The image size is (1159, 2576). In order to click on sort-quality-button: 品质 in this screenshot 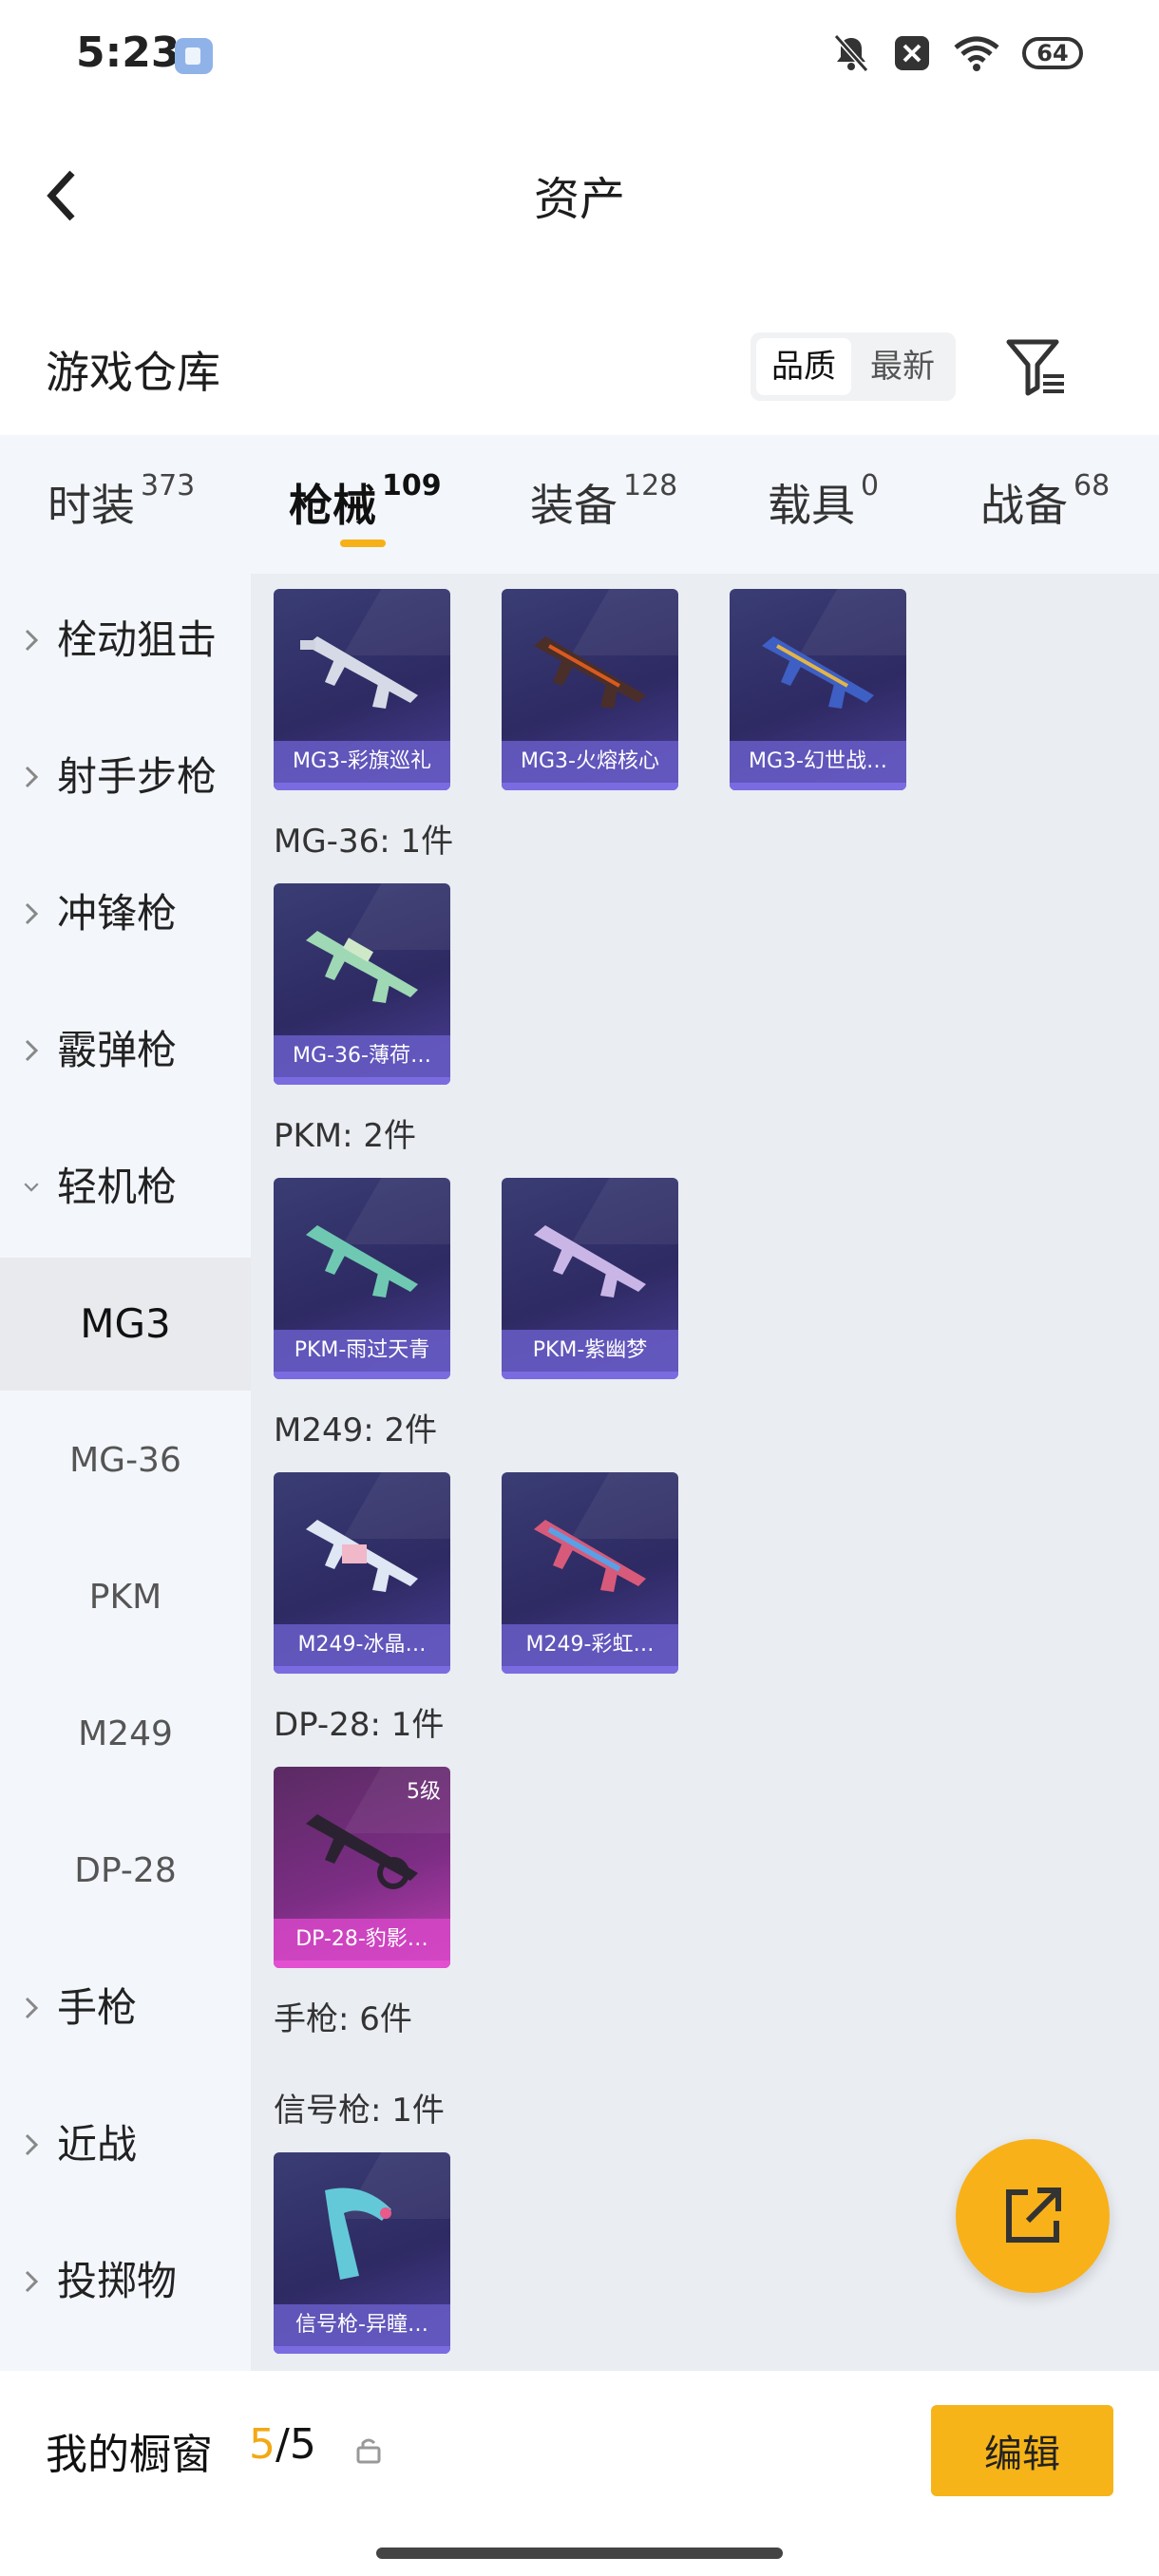, I will do `click(803, 366)`.